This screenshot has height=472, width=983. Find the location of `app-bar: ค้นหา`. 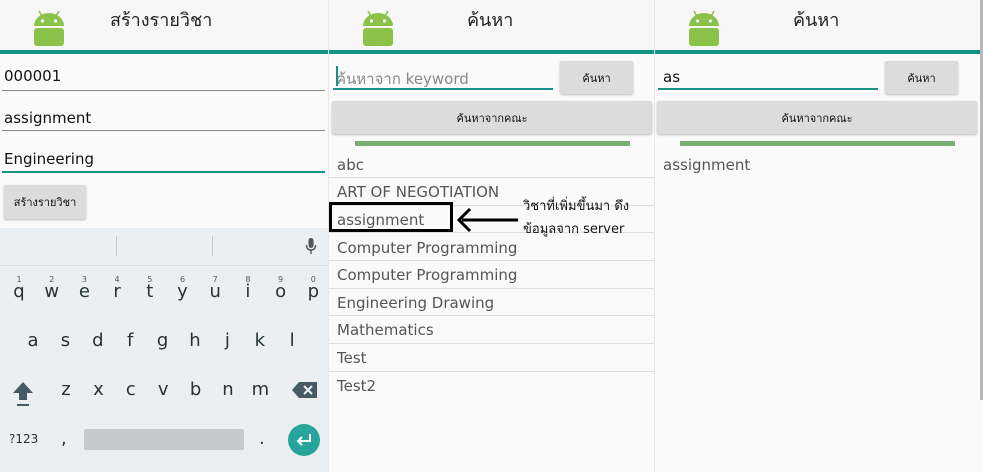

app-bar: ค้นหา is located at coordinates (819, 27).